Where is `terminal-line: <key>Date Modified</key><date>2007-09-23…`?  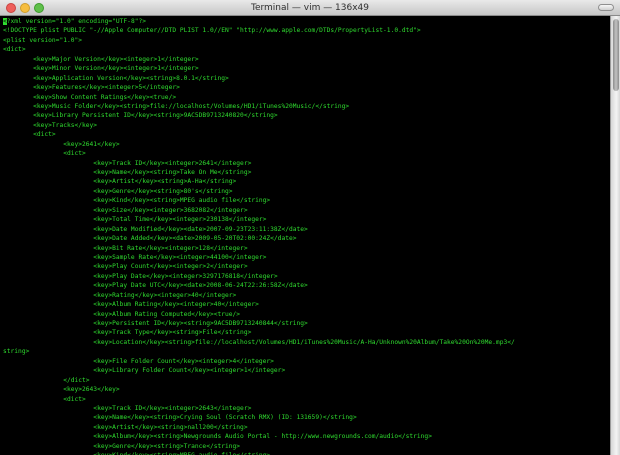
terminal-line: <key>Date Modified</key><date>2007-09-23… is located at coordinates (306, 229).